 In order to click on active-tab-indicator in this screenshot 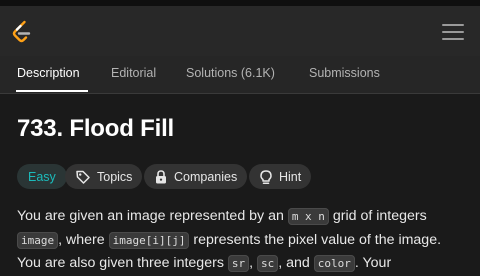, I will do `click(52, 91)`.